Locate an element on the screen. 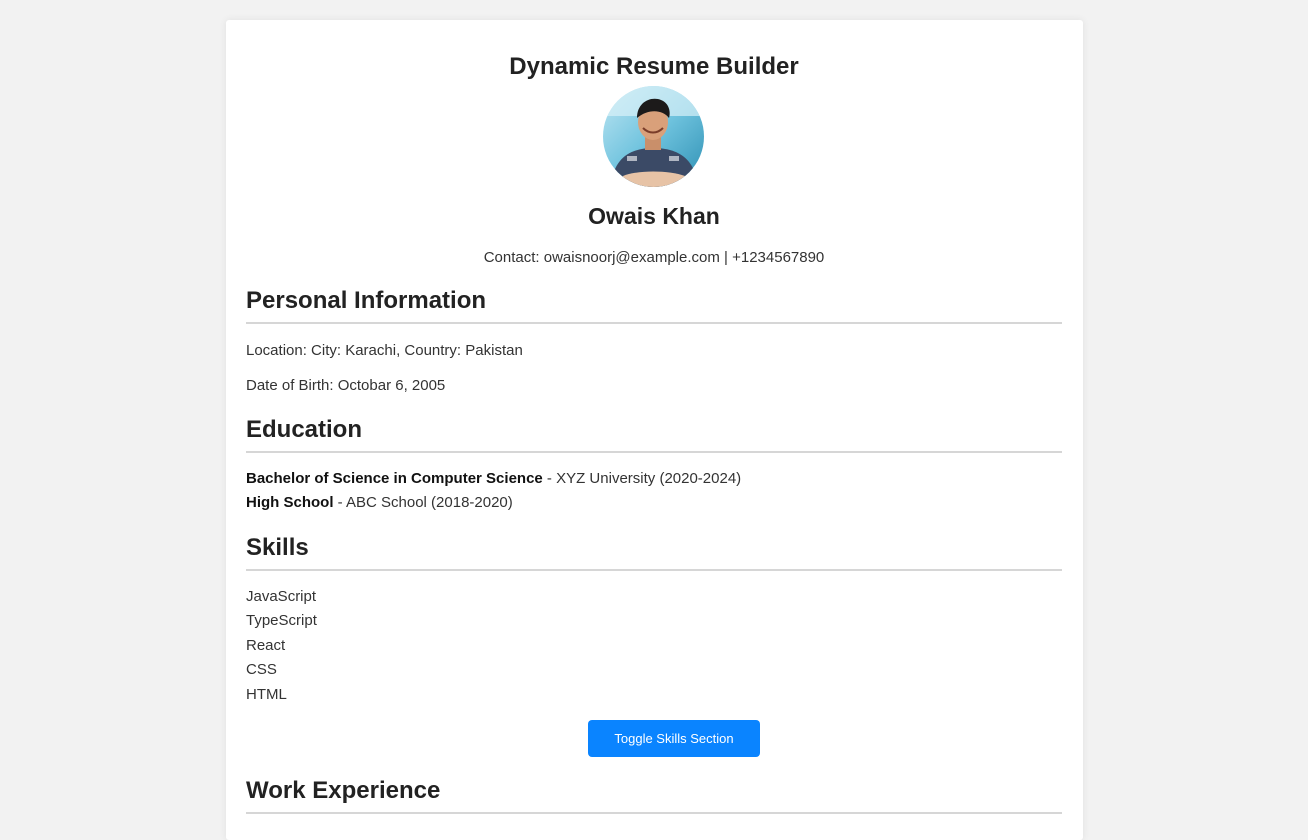  skills-heading: Skills is located at coordinates (654, 552).